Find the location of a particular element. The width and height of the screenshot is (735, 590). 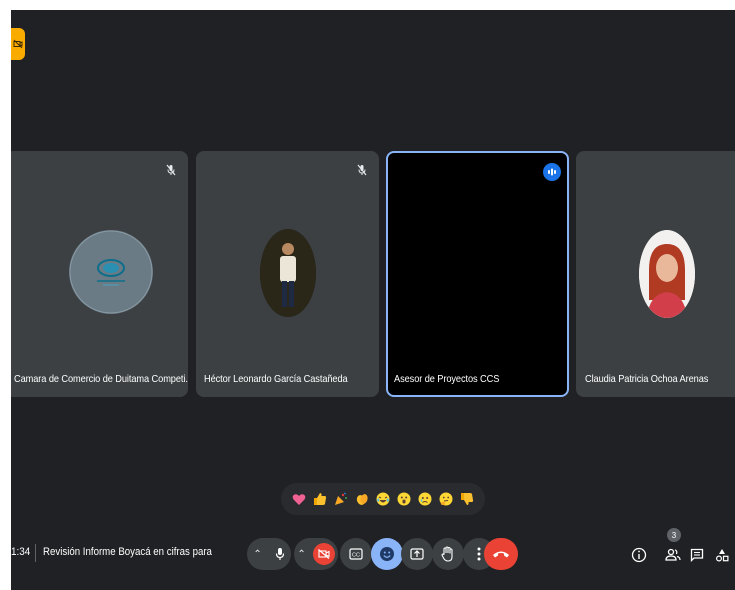

closed-captions-icon: CC is located at coordinates (356, 554).